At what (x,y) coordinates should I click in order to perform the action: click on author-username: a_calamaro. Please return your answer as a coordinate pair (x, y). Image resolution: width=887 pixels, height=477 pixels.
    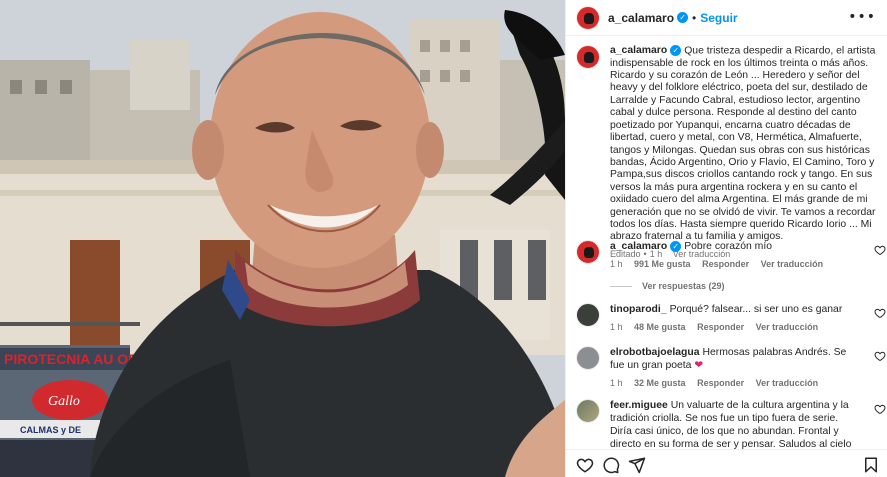
    Looking at the image, I should click on (641, 18).